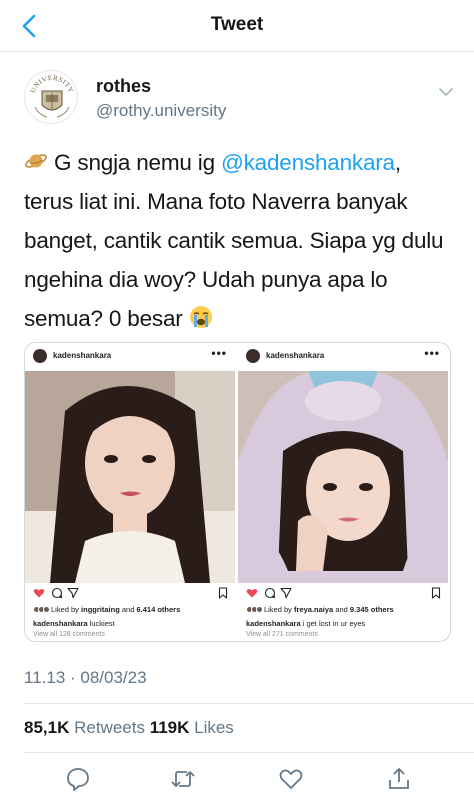  What do you see at coordinates (106, 610) in the screenshot?
I see `liked-by-text: Liked by inggritaing and 6.414 others` at bounding box center [106, 610].